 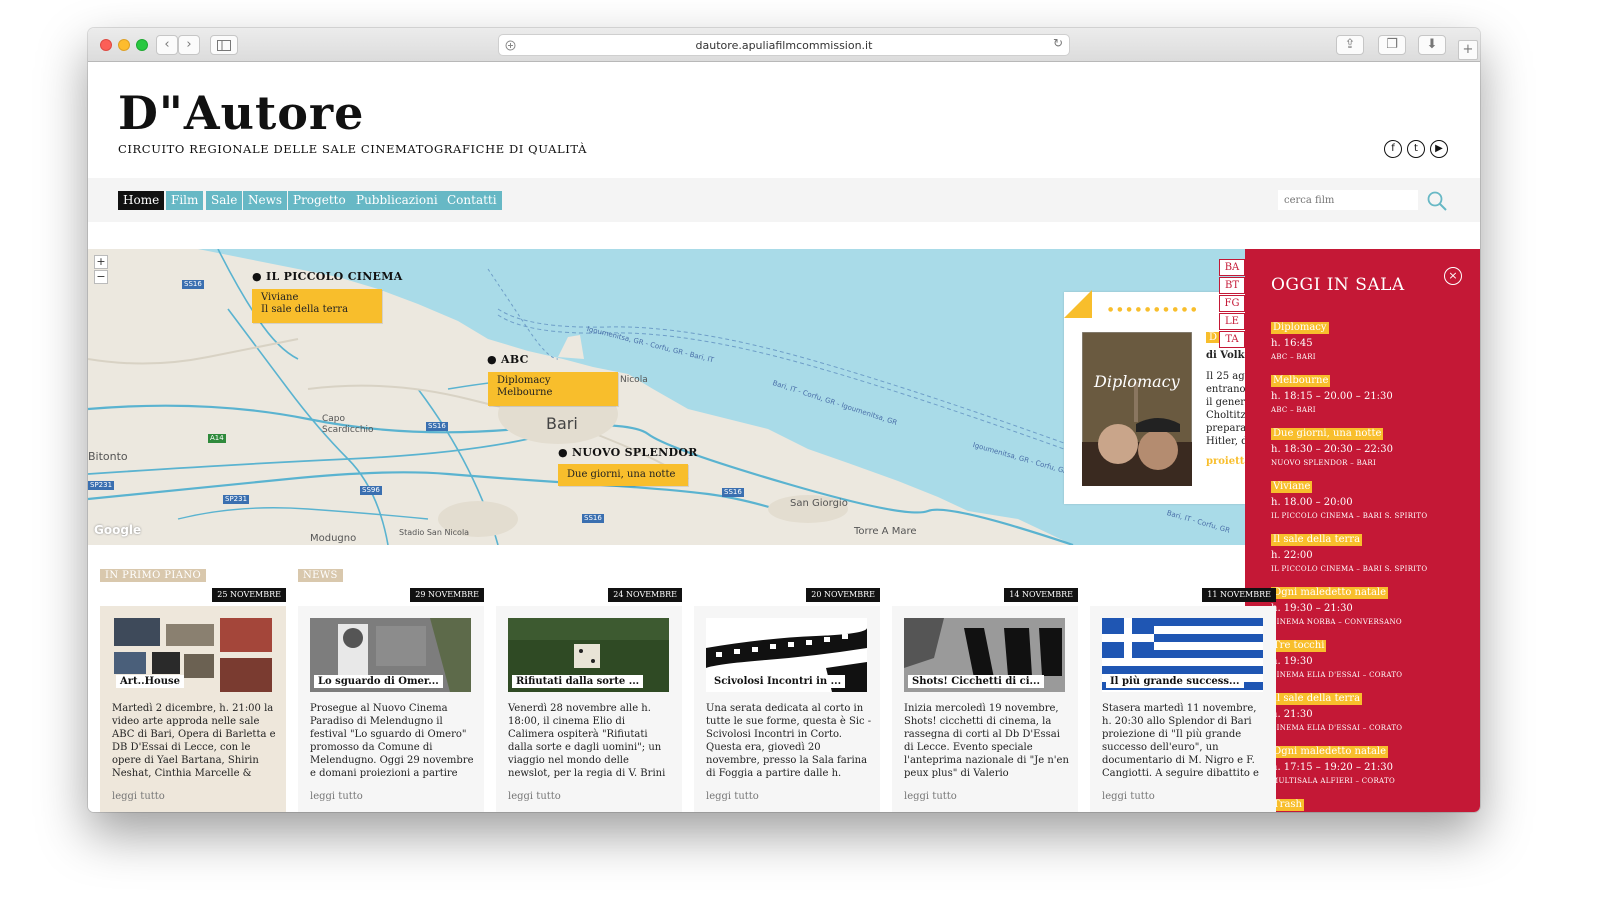 What do you see at coordinates (1327, 434) in the screenshot?
I see `showing-film: Due giorni, una notte` at bounding box center [1327, 434].